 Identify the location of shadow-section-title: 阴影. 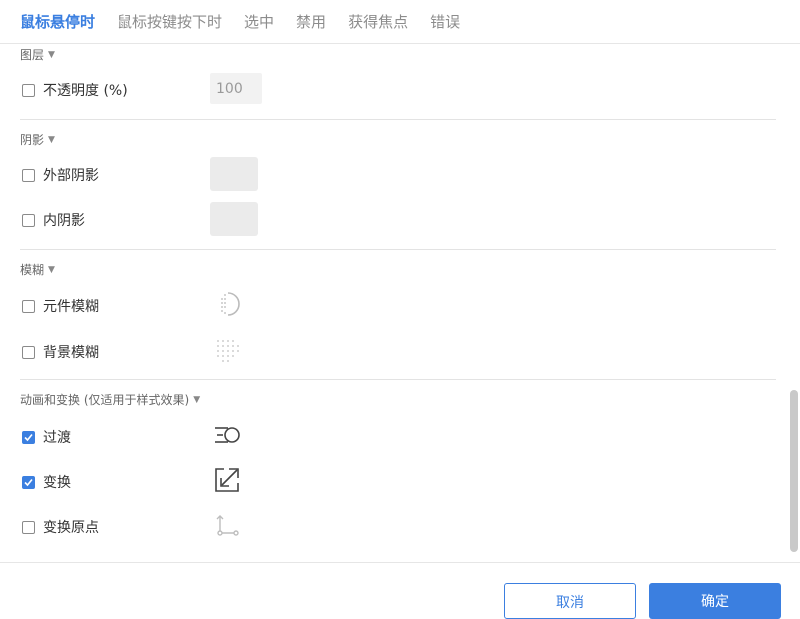
(32, 140).